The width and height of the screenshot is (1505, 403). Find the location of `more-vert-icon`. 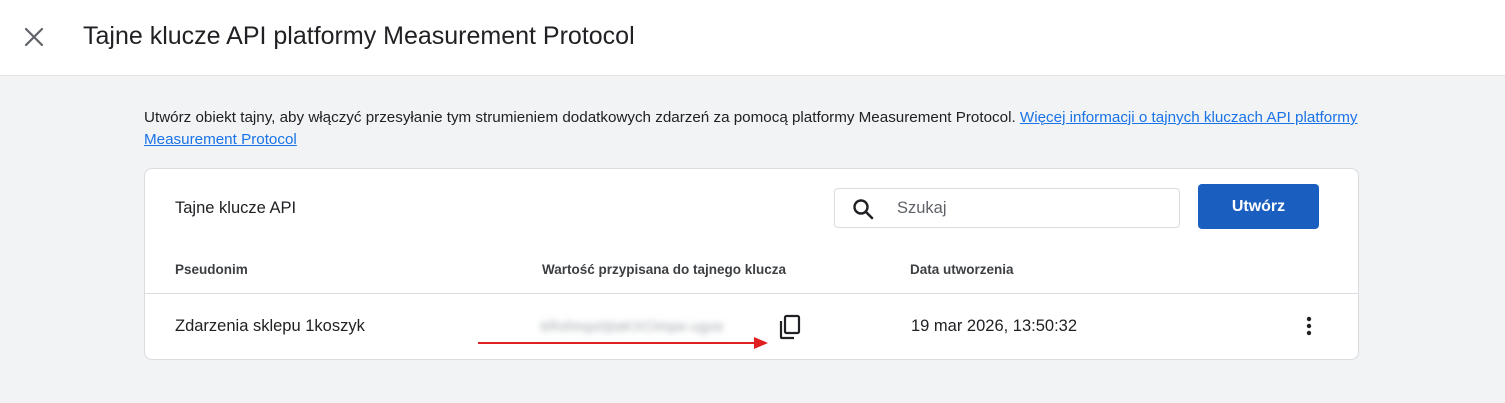

more-vert-icon is located at coordinates (1309, 326).